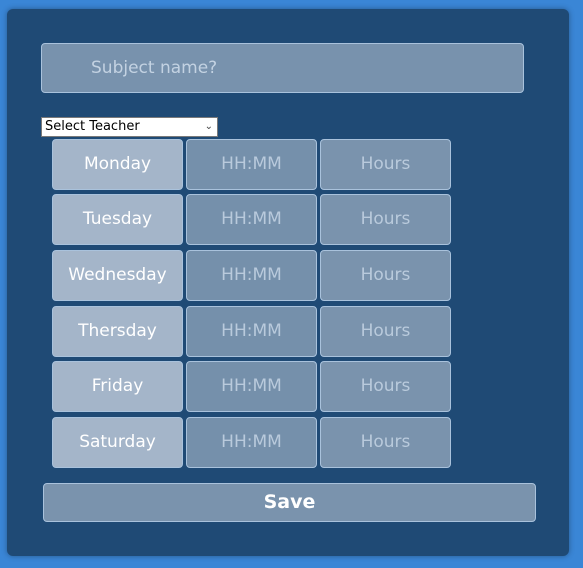 The image size is (583, 568). Describe the element at coordinates (117, 331) in the screenshot. I see `day-label: Thersday` at that location.